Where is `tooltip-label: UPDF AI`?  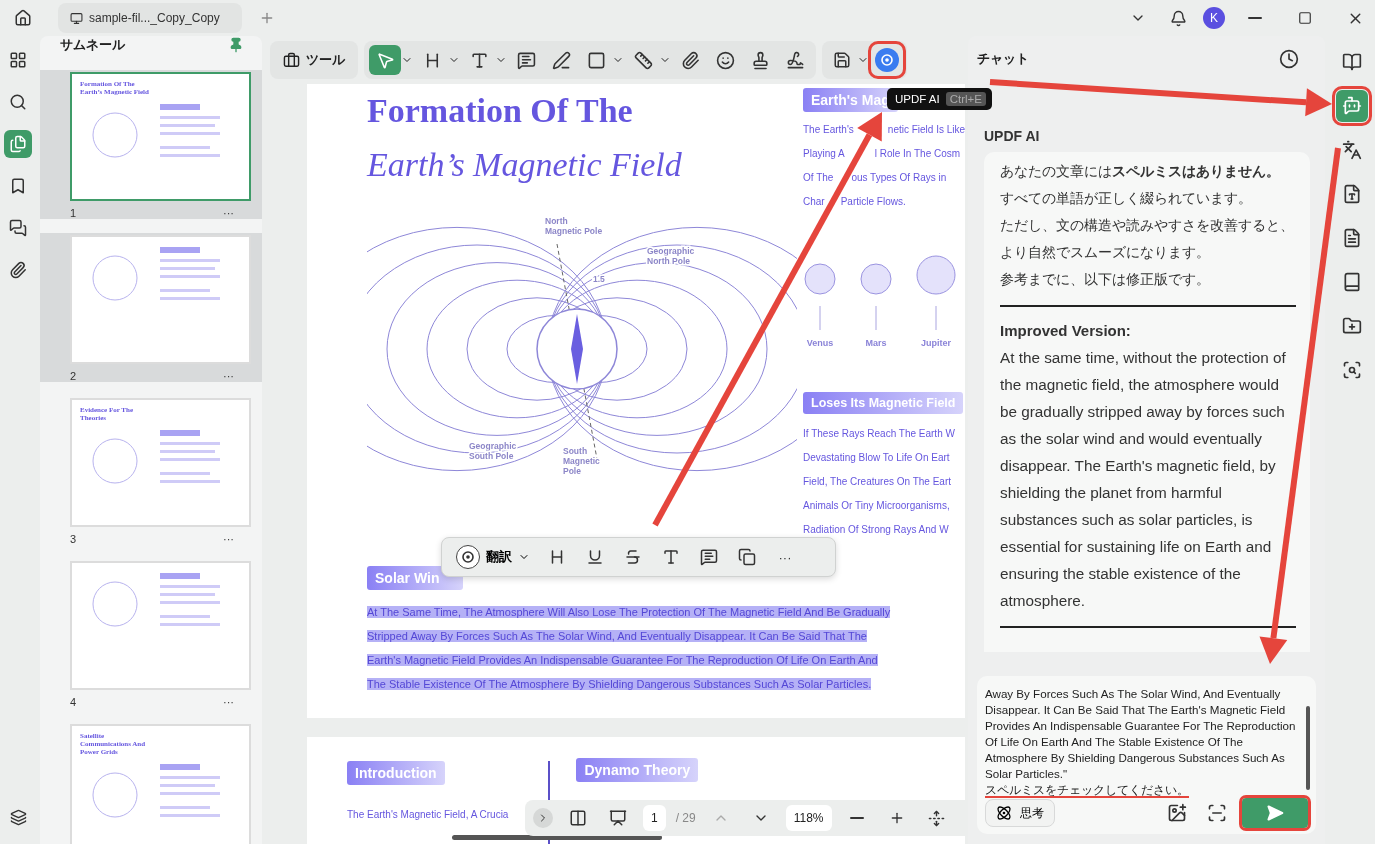
tooltip-label: UPDF AI is located at coordinates (917, 99).